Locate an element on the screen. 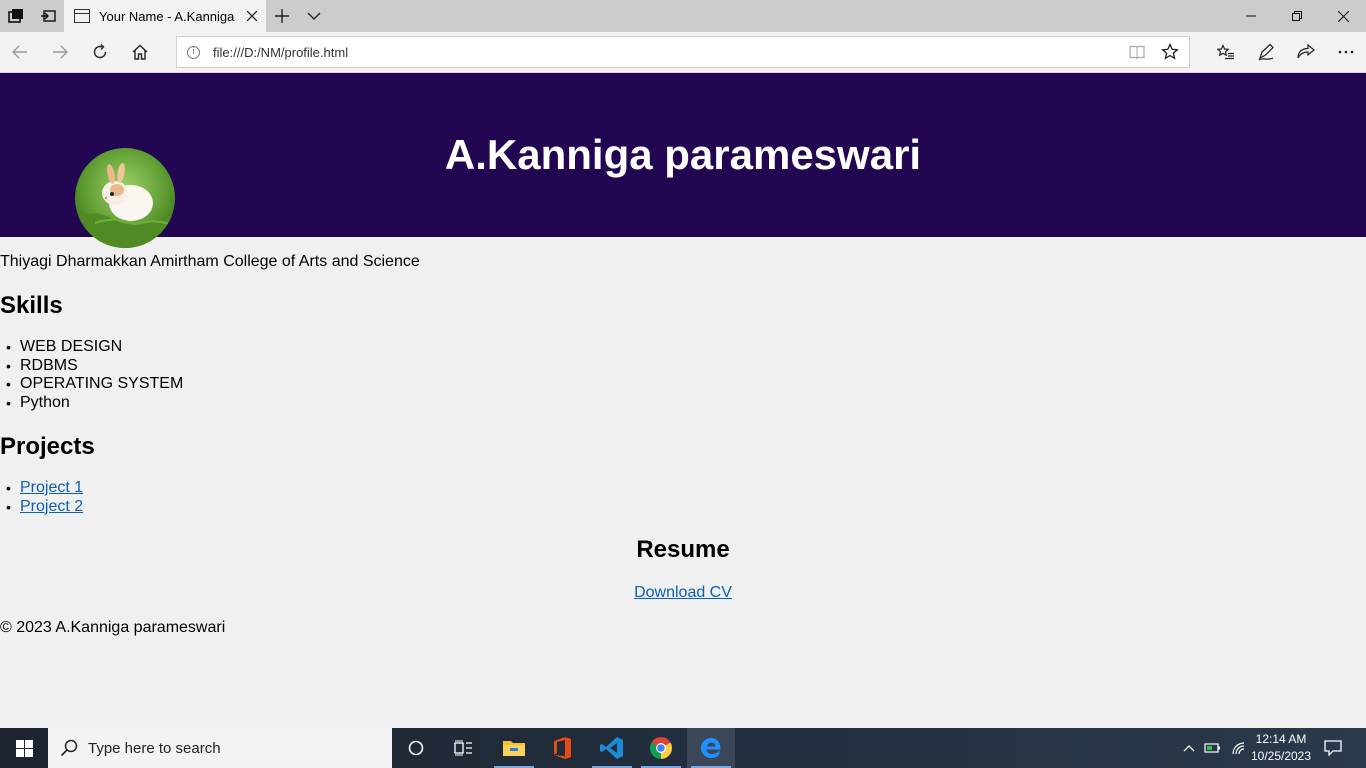 The image size is (1366, 768). taskbar-clock: 12:14 AM 10/25/2023 is located at coordinates (1281, 748).